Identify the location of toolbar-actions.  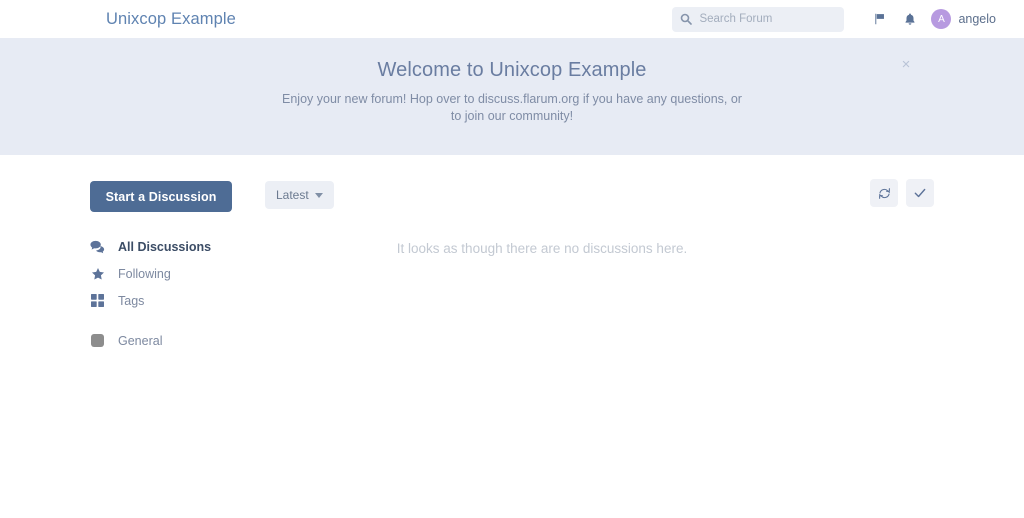
(902, 193).